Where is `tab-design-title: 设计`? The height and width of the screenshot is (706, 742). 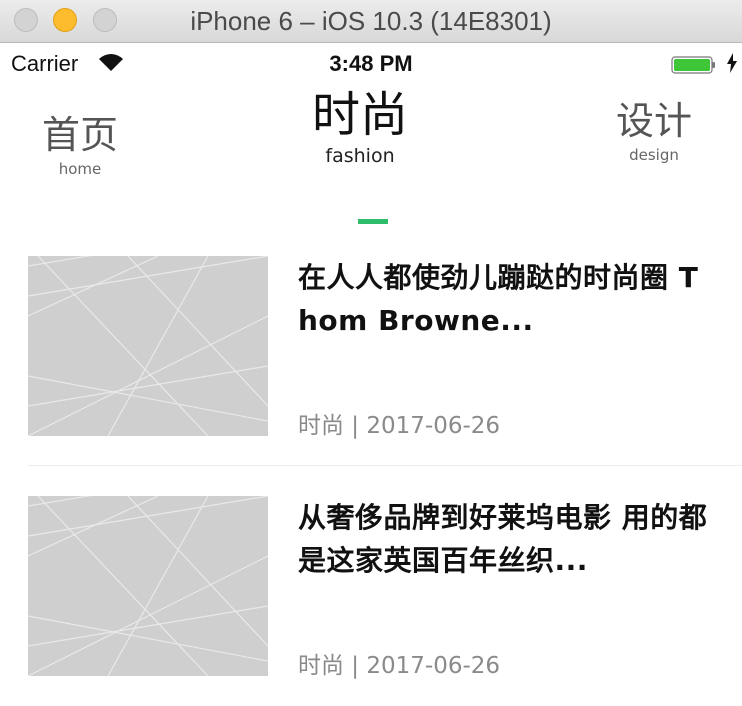
tab-design-title: 设计 is located at coordinates (653, 121).